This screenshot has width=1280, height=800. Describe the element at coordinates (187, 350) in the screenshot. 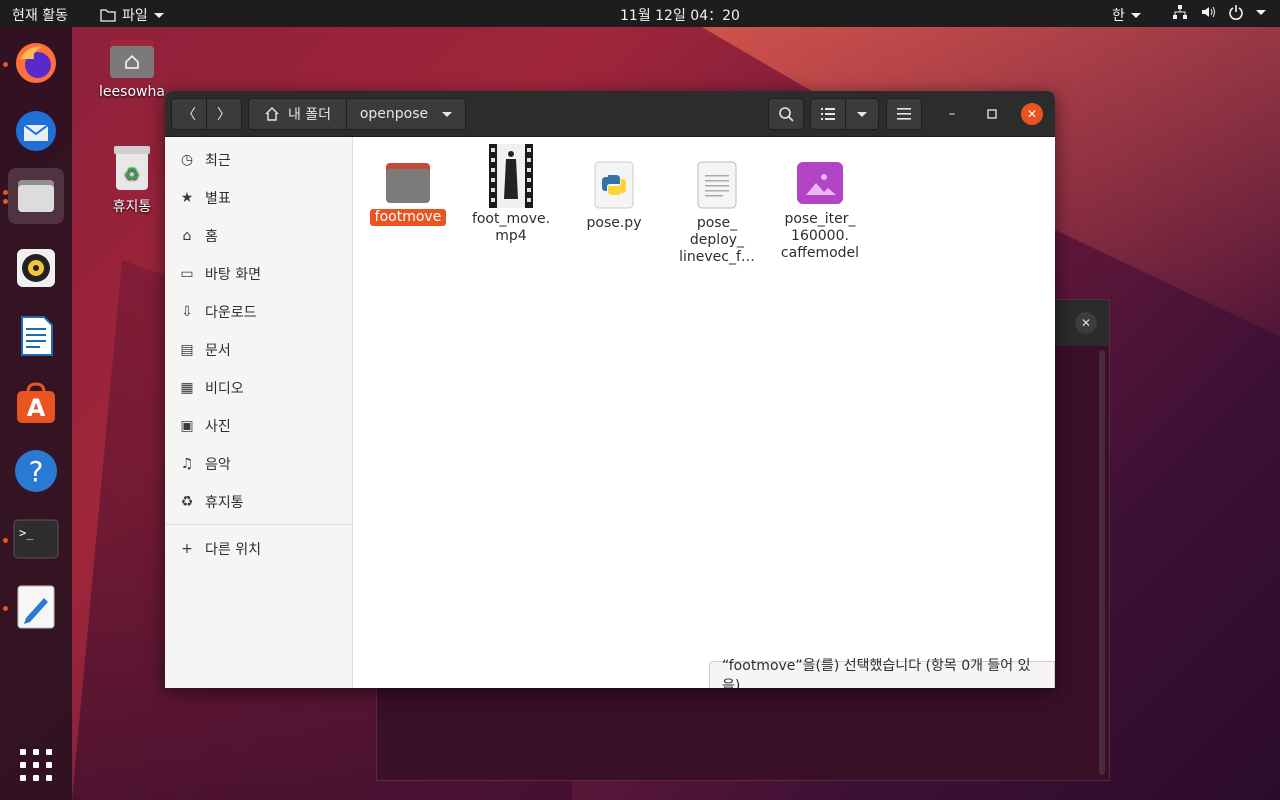

I see `document-icon: ▤` at that location.